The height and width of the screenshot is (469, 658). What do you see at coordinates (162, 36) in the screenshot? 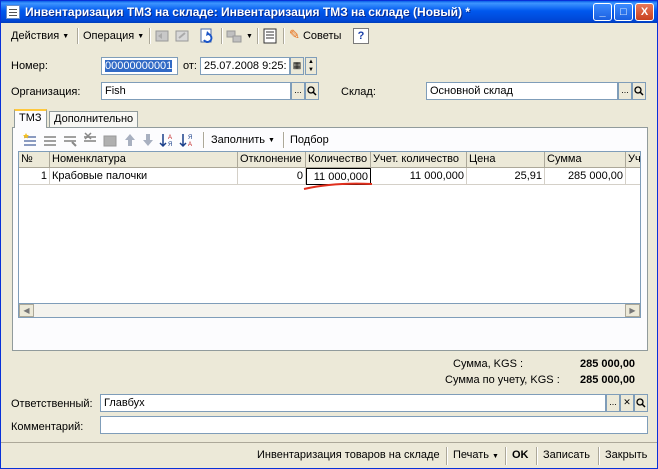
I see `post-icon` at bounding box center [162, 36].